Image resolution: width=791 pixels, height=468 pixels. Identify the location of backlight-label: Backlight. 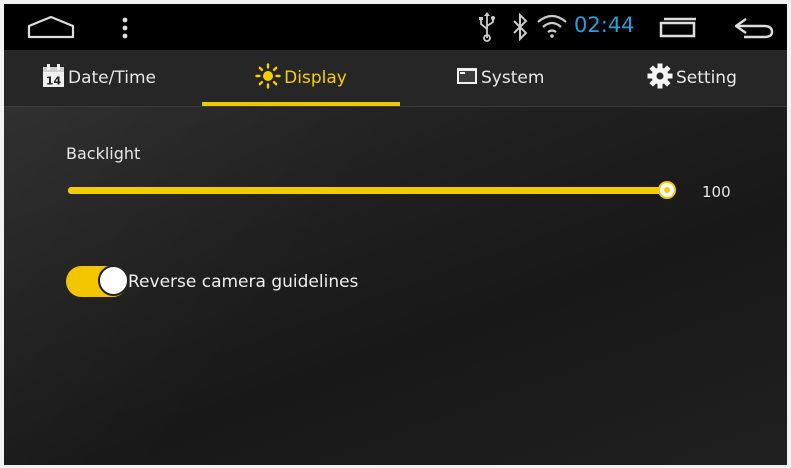
(103, 153).